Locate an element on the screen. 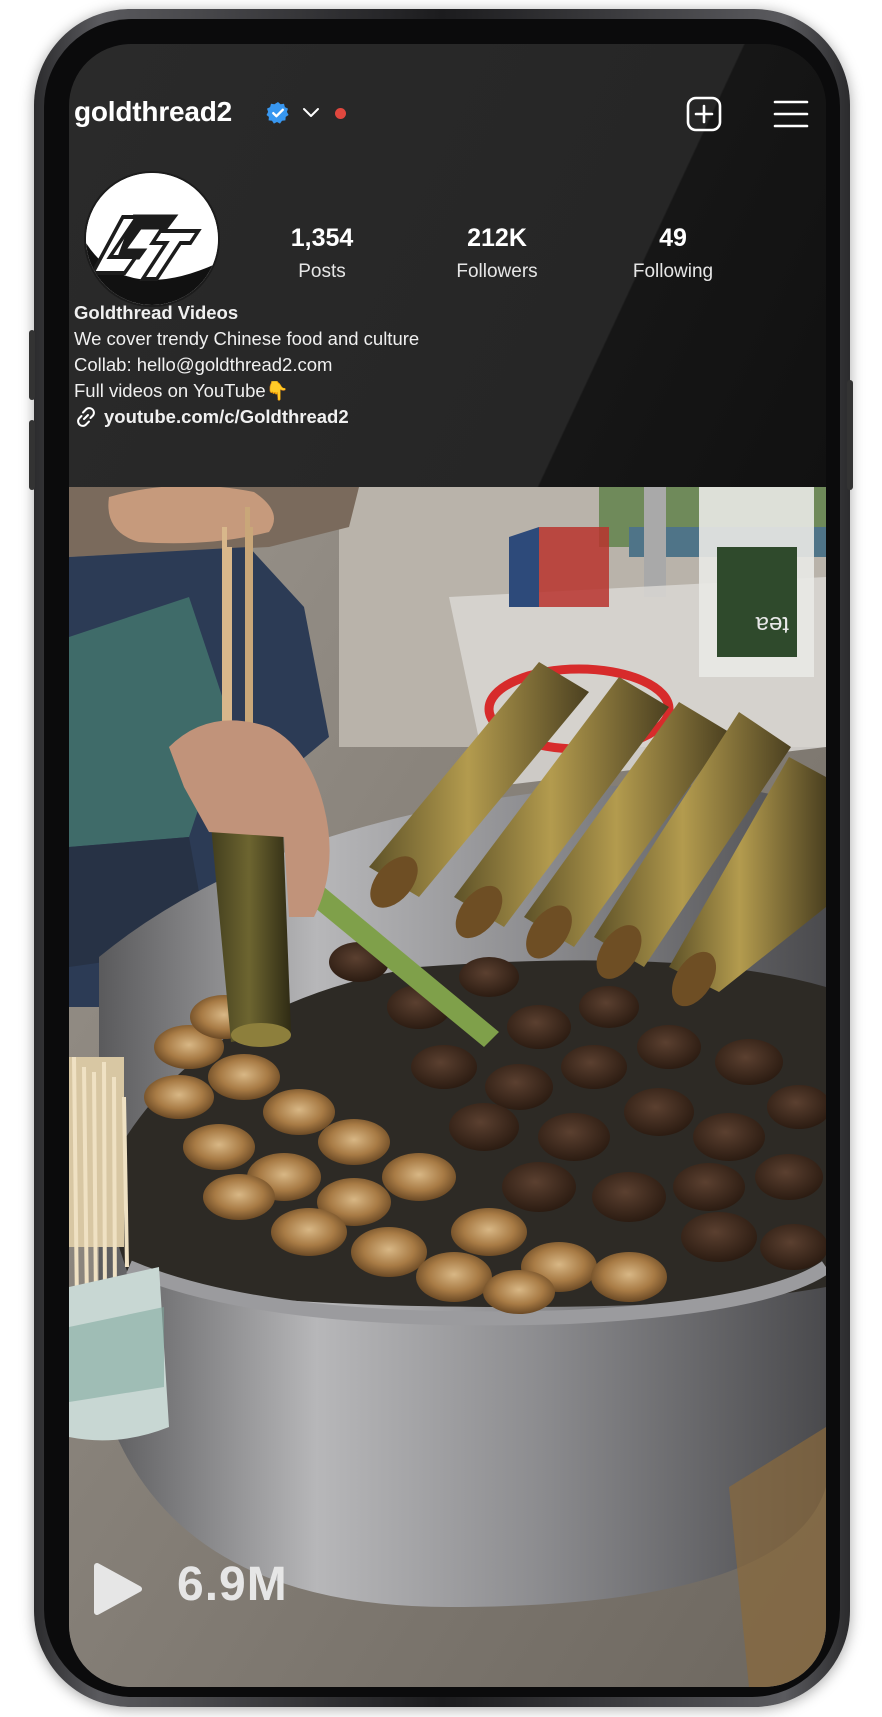  stat-following: 49 Following is located at coordinates (673, 253).